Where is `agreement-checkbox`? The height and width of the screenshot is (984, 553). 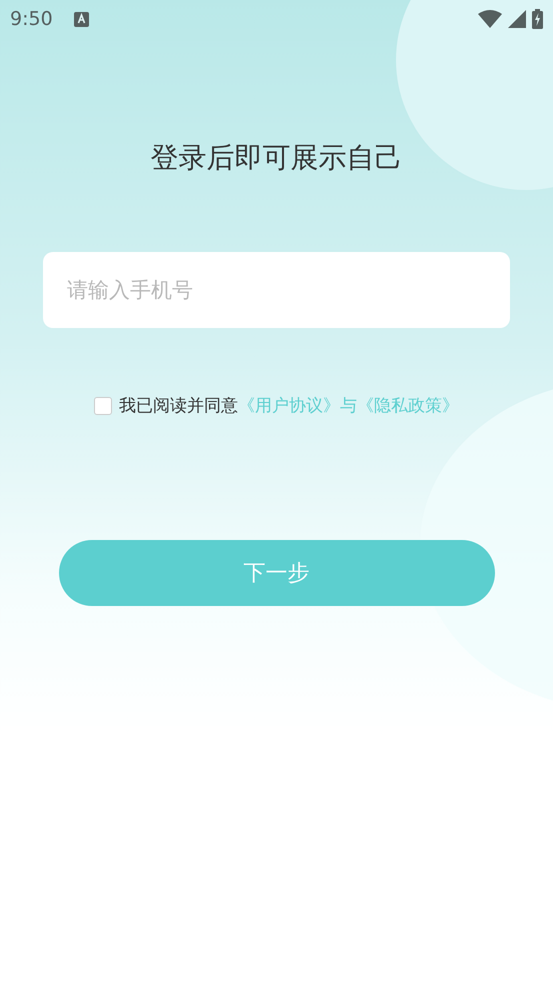 agreement-checkbox is located at coordinates (103, 405).